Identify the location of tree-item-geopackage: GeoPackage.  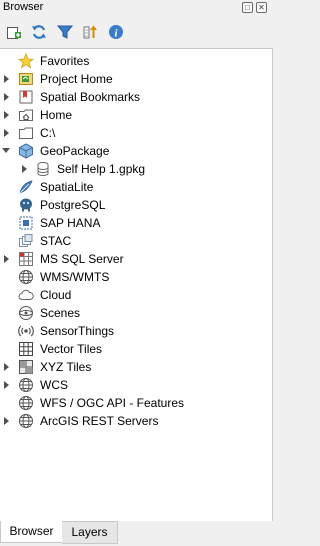
(136, 151).